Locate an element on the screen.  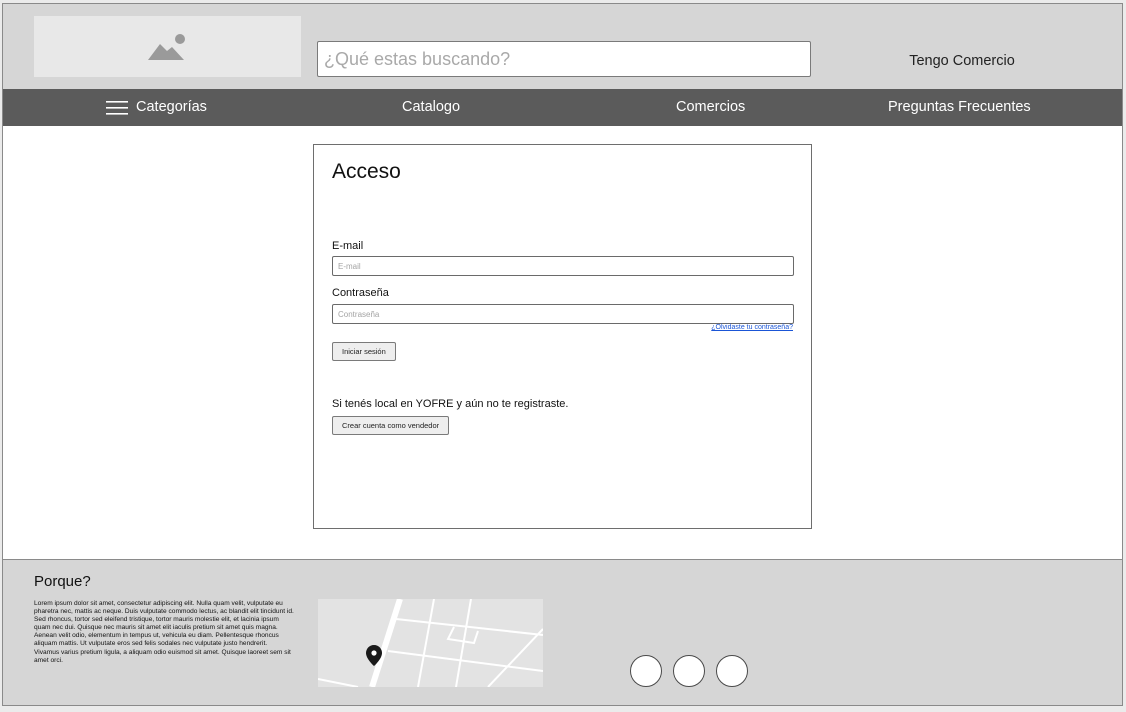
forgot-password-link: ¿Olvidaste tu contraseña? is located at coordinates (752, 327).